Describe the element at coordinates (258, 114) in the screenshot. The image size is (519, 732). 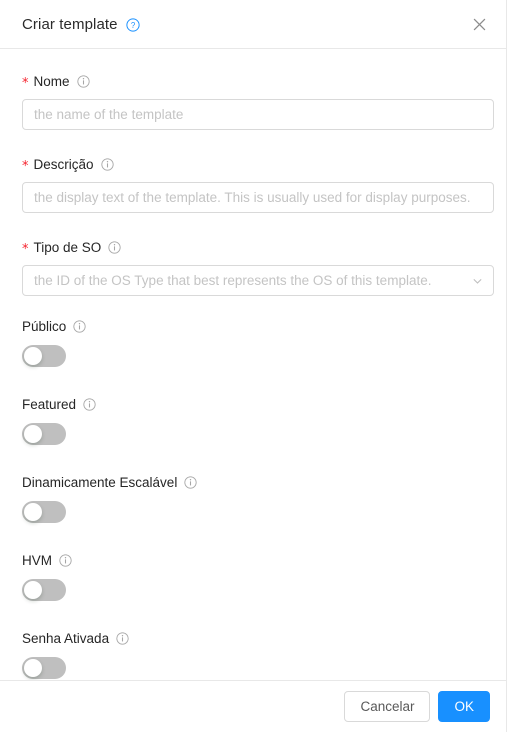
I see `name-input` at that location.